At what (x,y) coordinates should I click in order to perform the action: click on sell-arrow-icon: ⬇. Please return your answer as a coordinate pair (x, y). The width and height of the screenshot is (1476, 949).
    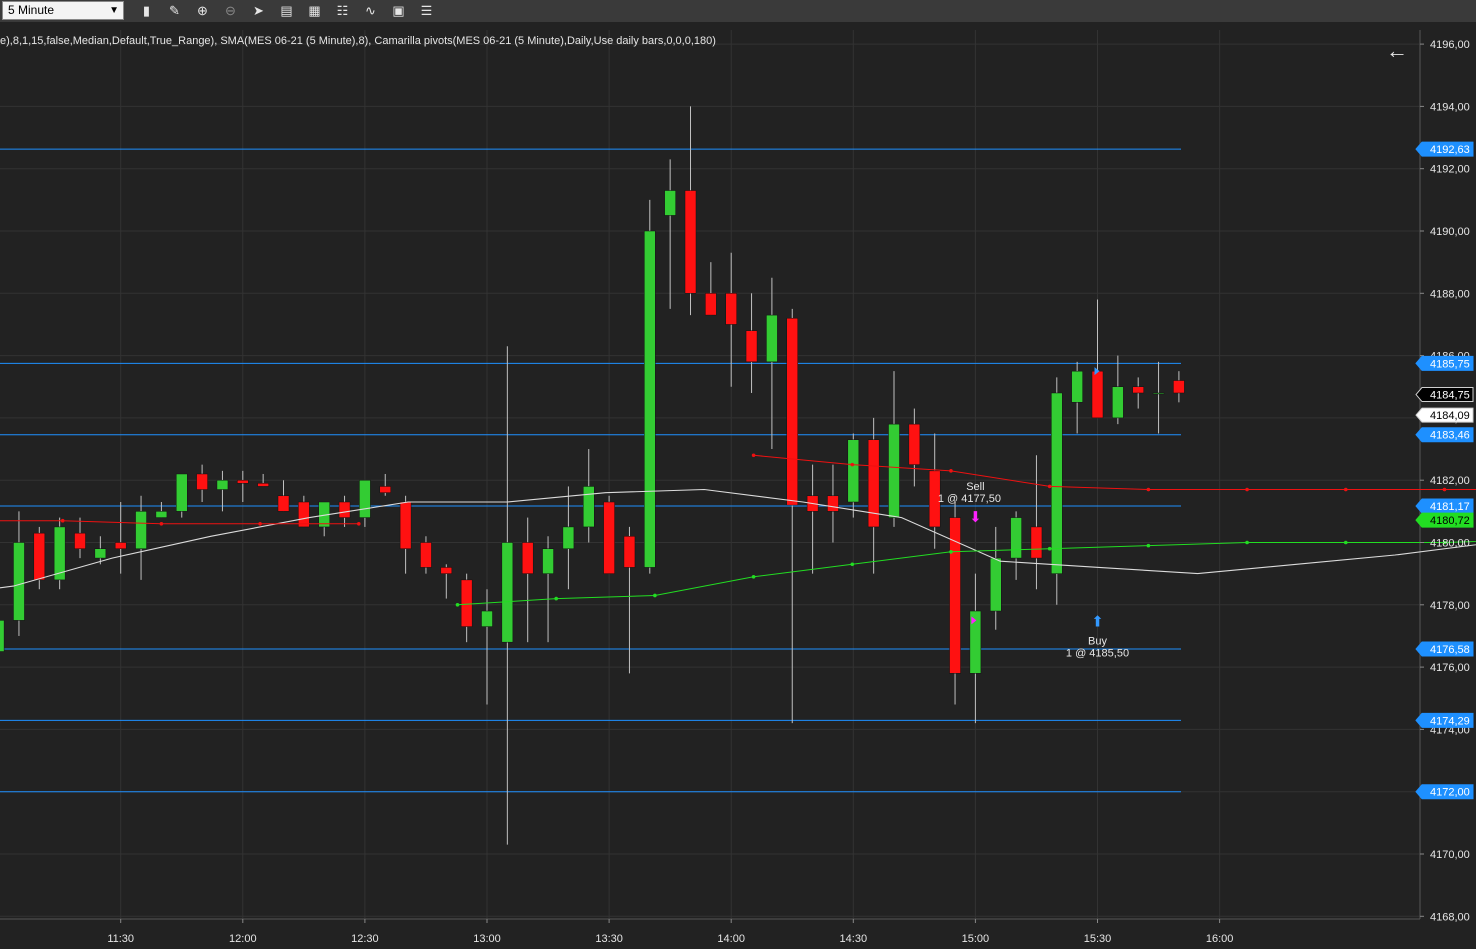
    Looking at the image, I should click on (975, 517).